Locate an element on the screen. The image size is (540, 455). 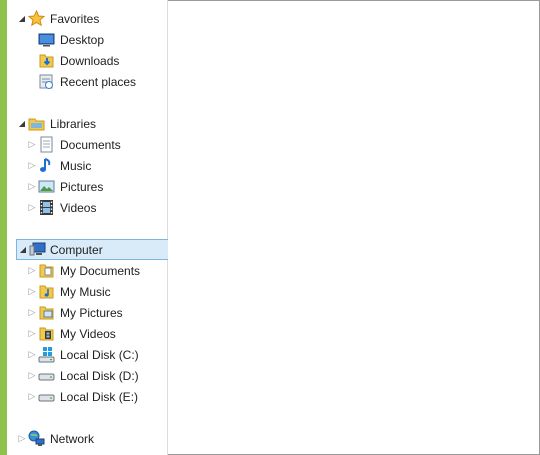
tree-node-computer: ◢ Computer is located at coordinates (94, 249).